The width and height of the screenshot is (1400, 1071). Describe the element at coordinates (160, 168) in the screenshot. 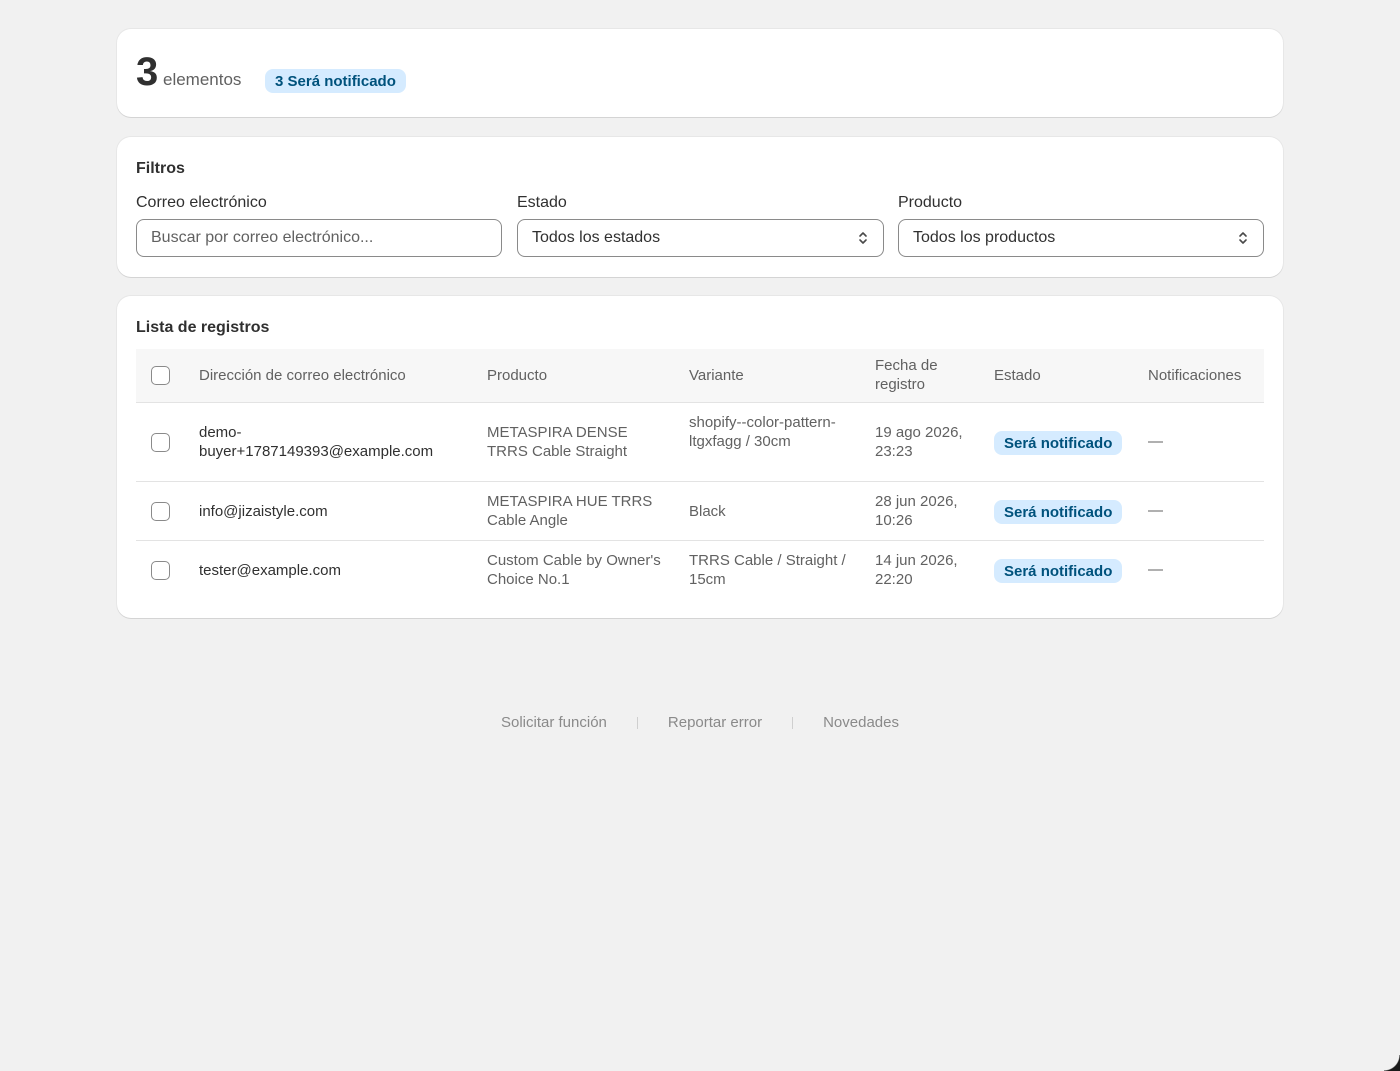

I see `filters-title: Filtros` at that location.